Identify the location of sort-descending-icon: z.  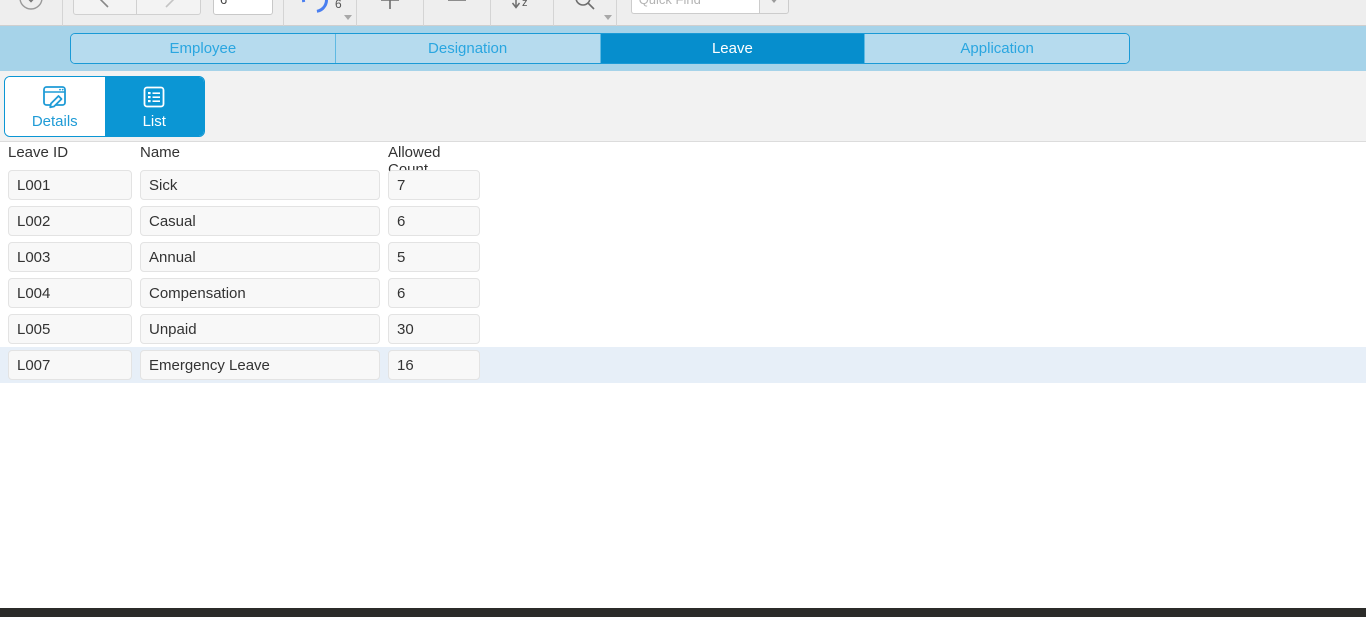
(519, 4).